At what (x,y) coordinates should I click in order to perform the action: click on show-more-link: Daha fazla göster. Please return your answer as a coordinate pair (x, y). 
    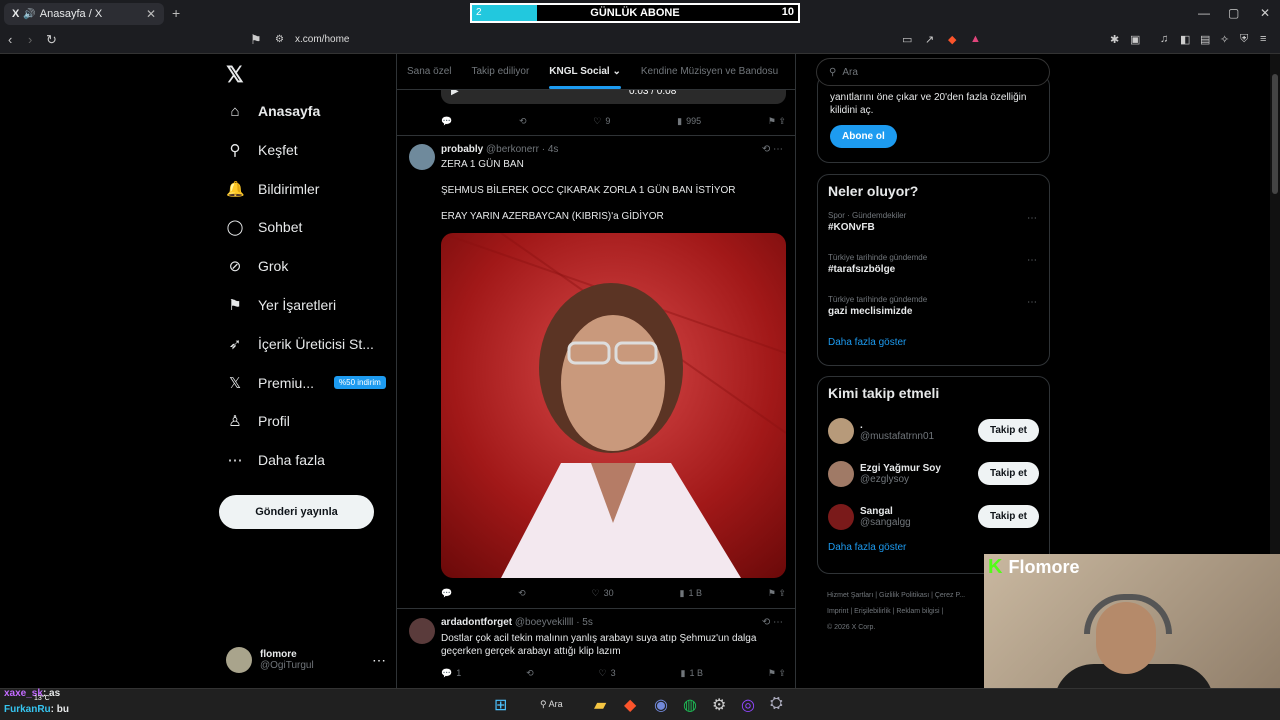
    Looking at the image, I should click on (933, 345).